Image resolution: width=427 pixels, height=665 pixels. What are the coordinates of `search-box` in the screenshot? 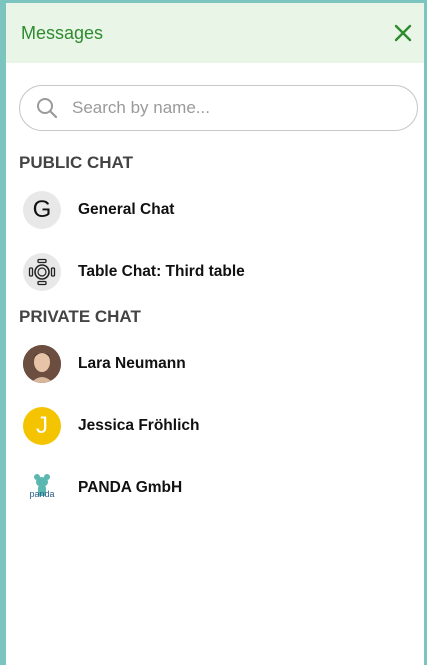 It's located at (218, 108).